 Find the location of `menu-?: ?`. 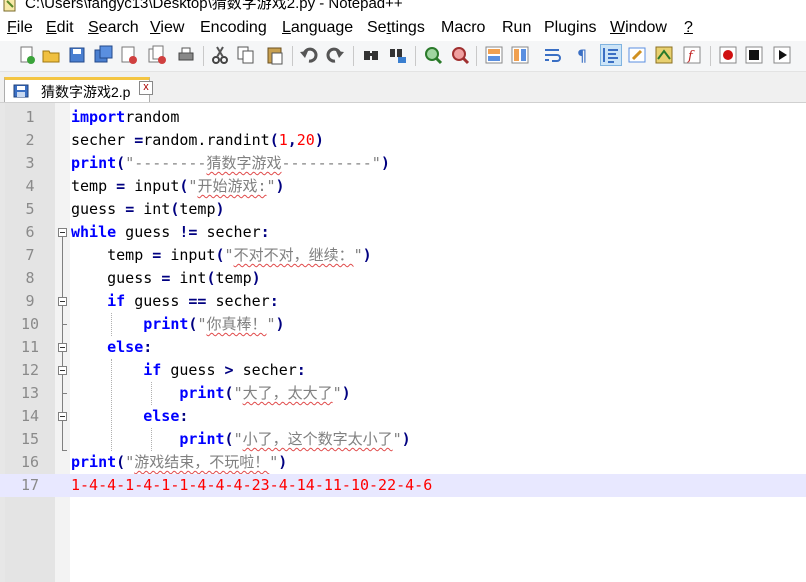

menu-?: ? is located at coordinates (688, 28).